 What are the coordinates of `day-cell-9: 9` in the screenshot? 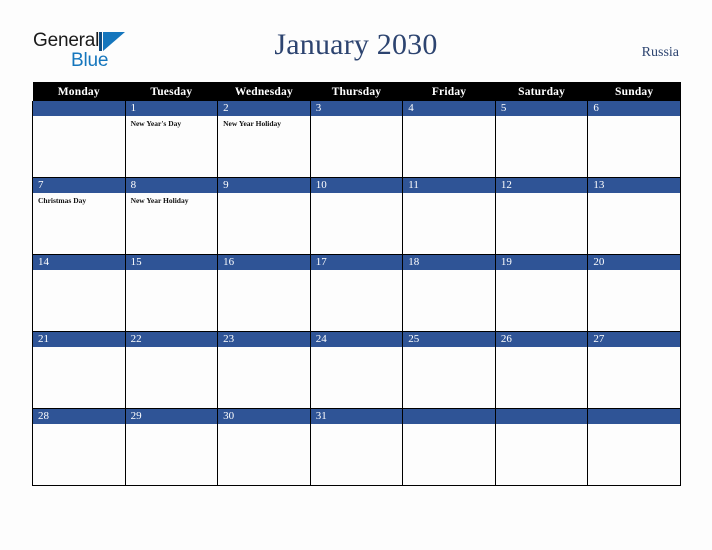 It's located at (264, 216).